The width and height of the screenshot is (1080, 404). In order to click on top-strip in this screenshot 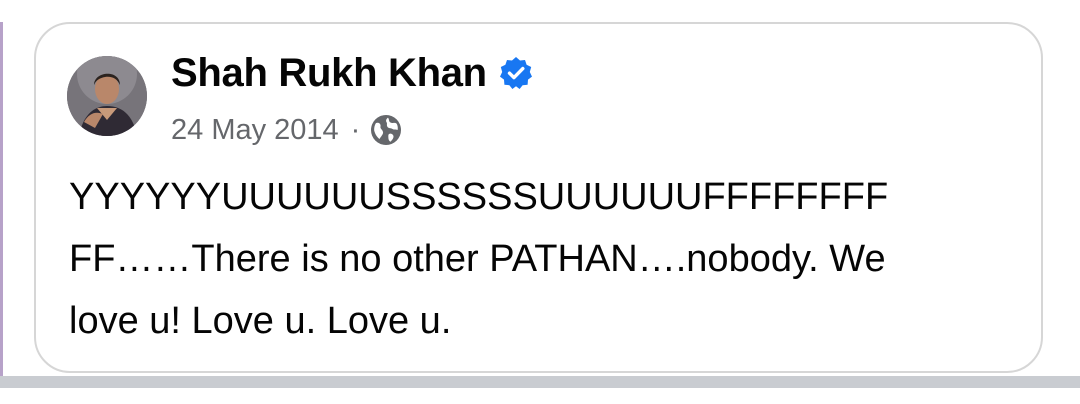, I will do `click(540, 11)`.